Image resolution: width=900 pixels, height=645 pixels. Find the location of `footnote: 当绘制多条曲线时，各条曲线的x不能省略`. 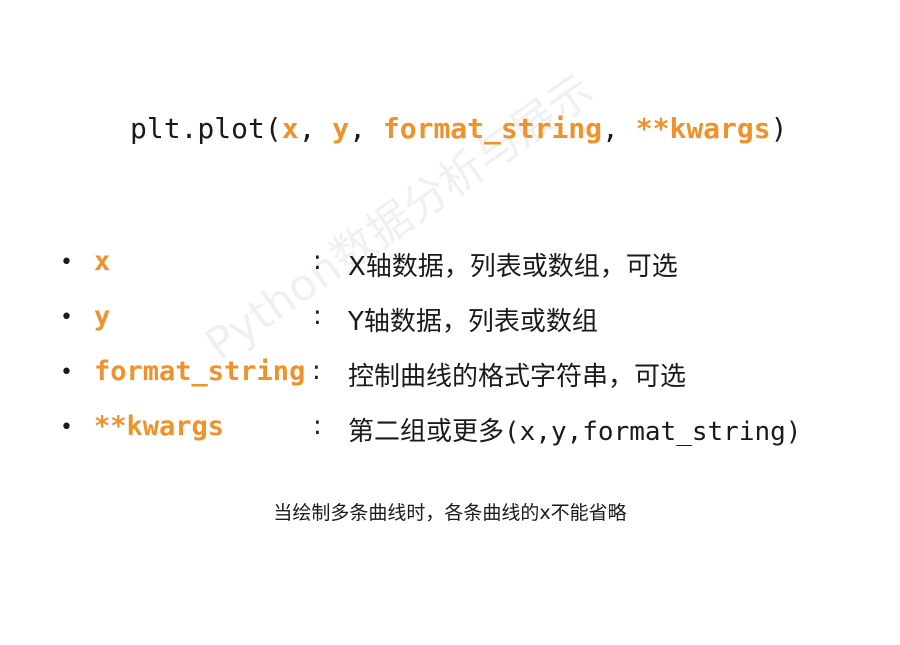

footnote: 当绘制多条曲线时，各条曲线的x不能省略 is located at coordinates (450, 513).